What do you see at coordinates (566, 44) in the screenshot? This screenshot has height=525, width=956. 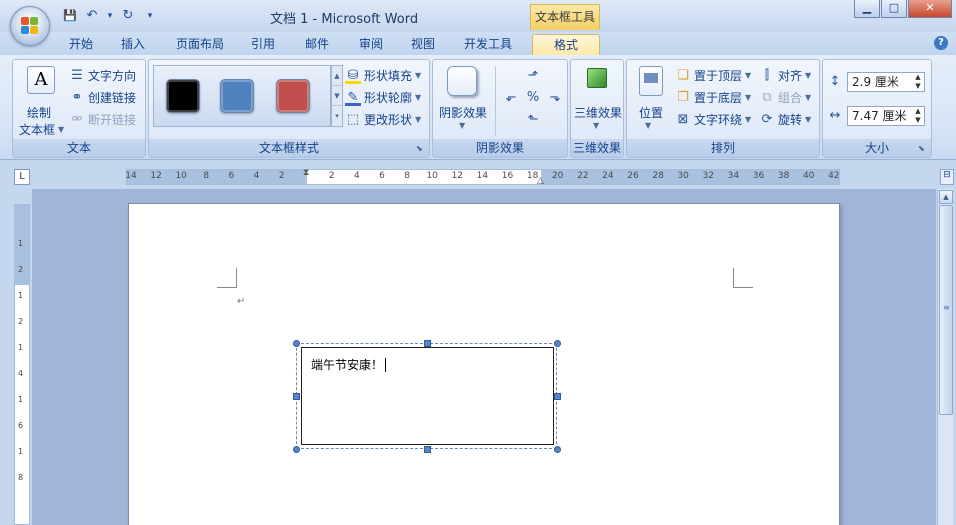 I see `tab-format: 格式` at bounding box center [566, 44].